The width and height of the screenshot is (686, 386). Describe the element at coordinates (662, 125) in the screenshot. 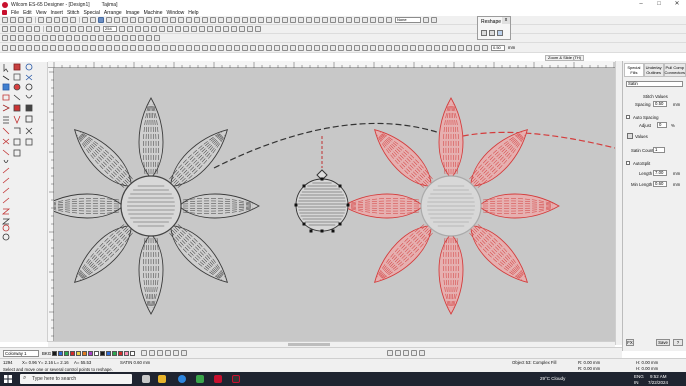

I see `adjust-input: 0` at that location.